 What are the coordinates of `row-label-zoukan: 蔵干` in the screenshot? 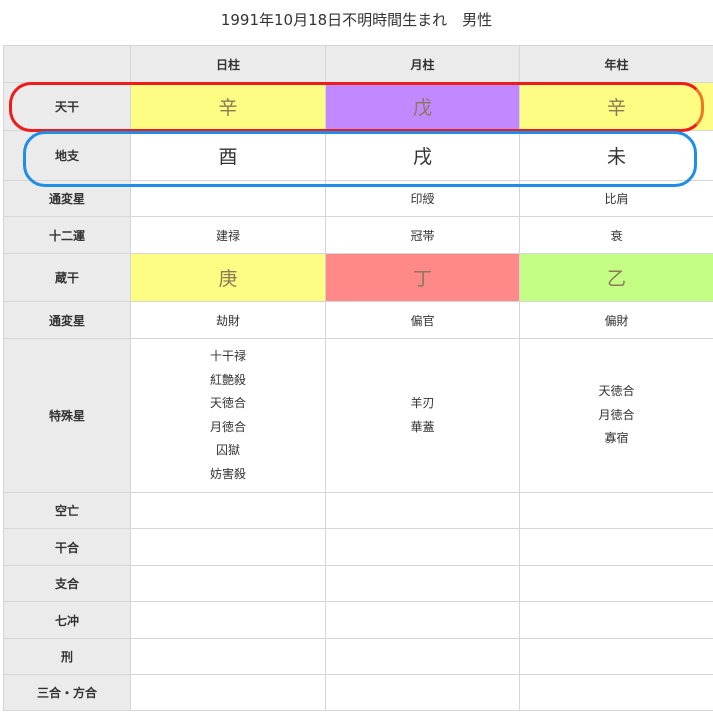 It's located at (67, 277).